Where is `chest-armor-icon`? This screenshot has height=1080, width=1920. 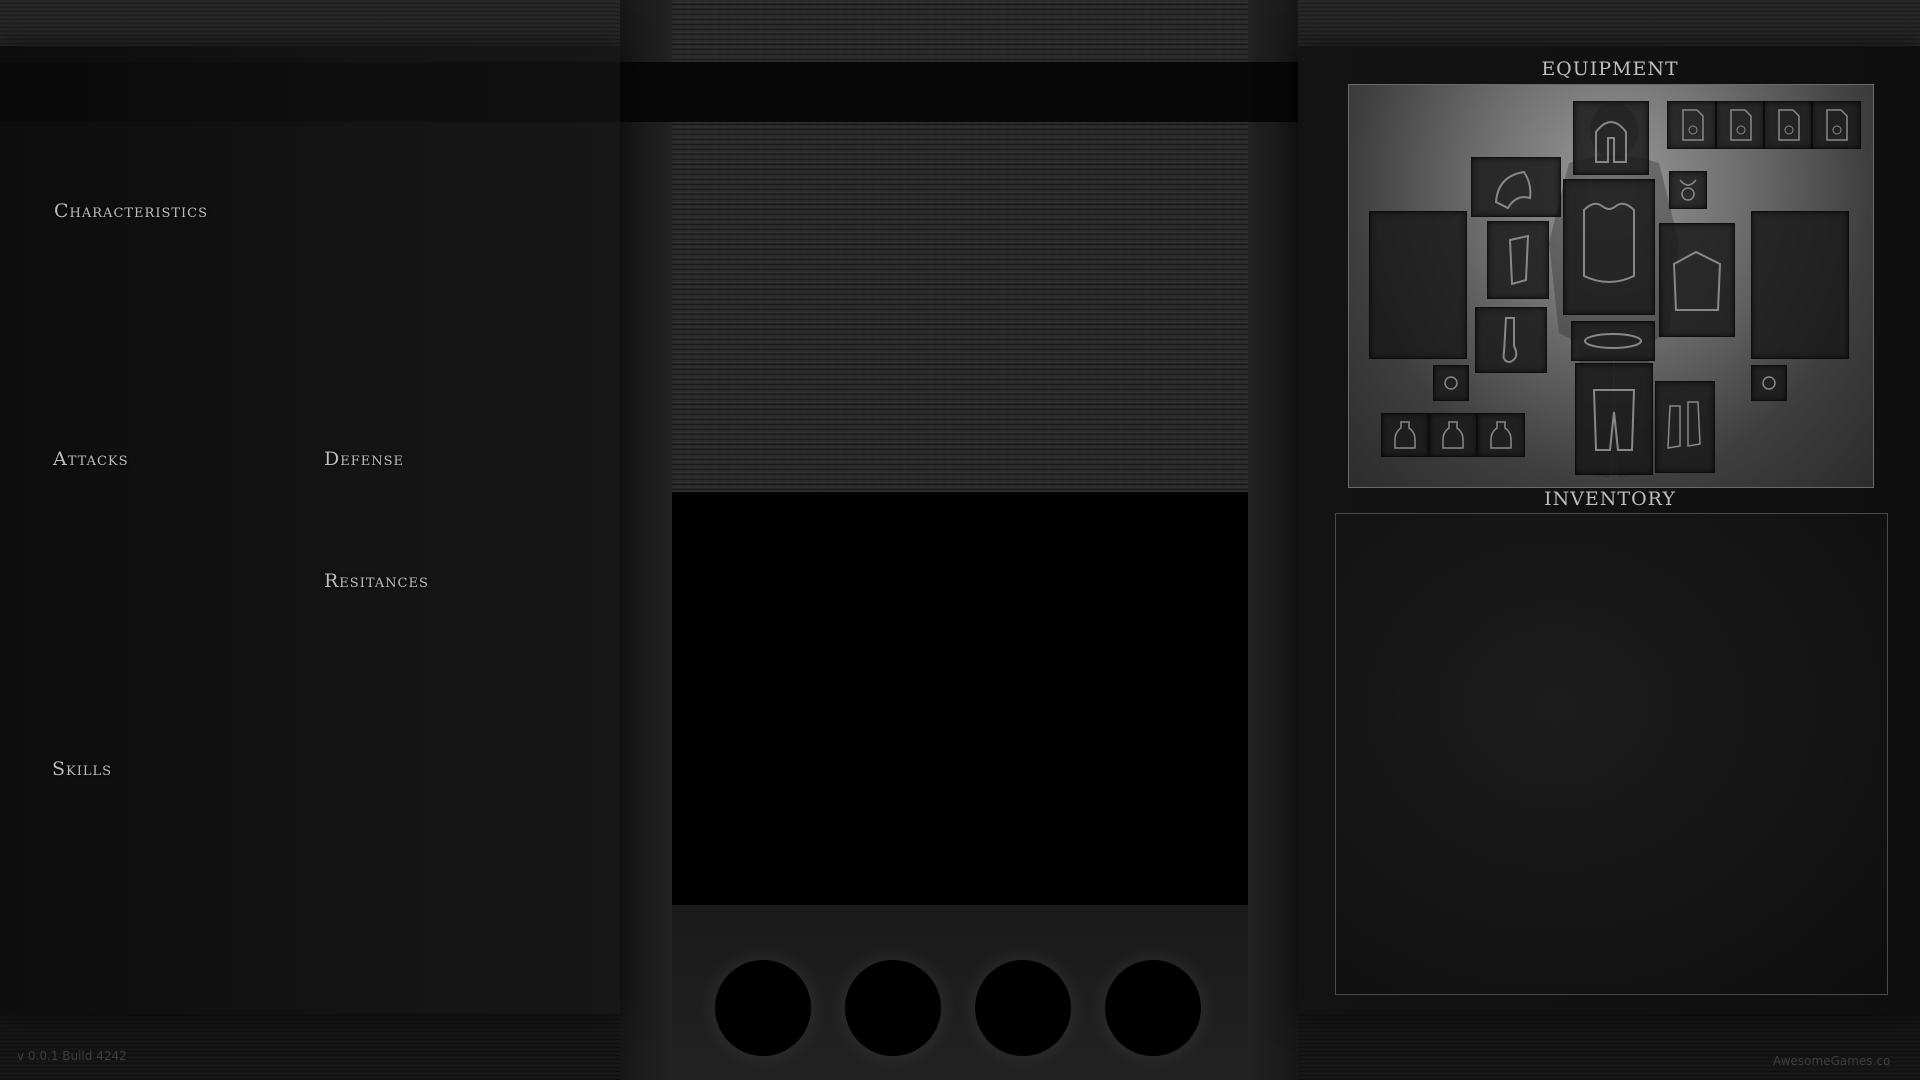 chest-armor-icon is located at coordinates (1609, 242).